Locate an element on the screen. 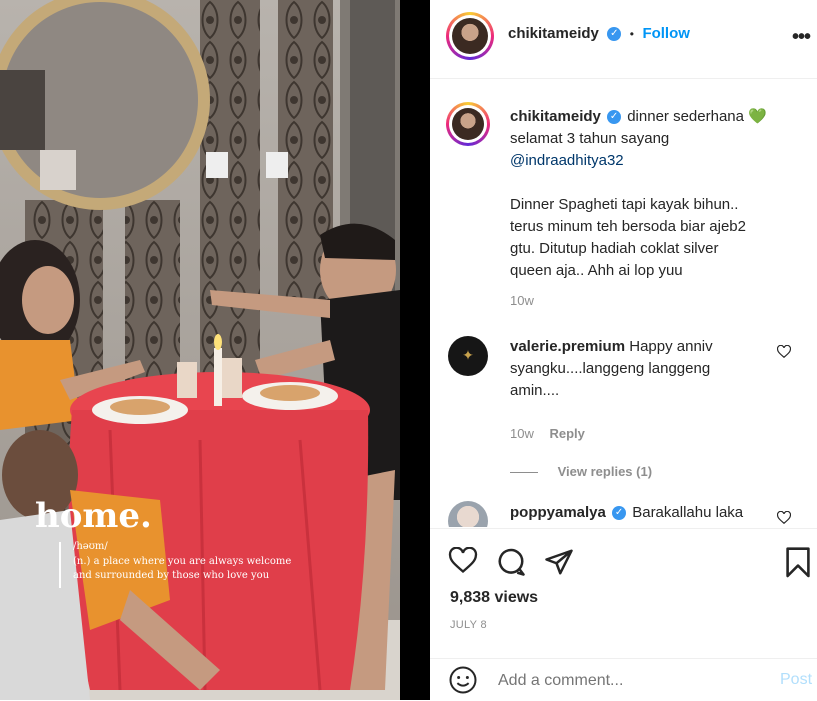 The image size is (817, 701). post-comment-button: Post is located at coordinates (796, 680).